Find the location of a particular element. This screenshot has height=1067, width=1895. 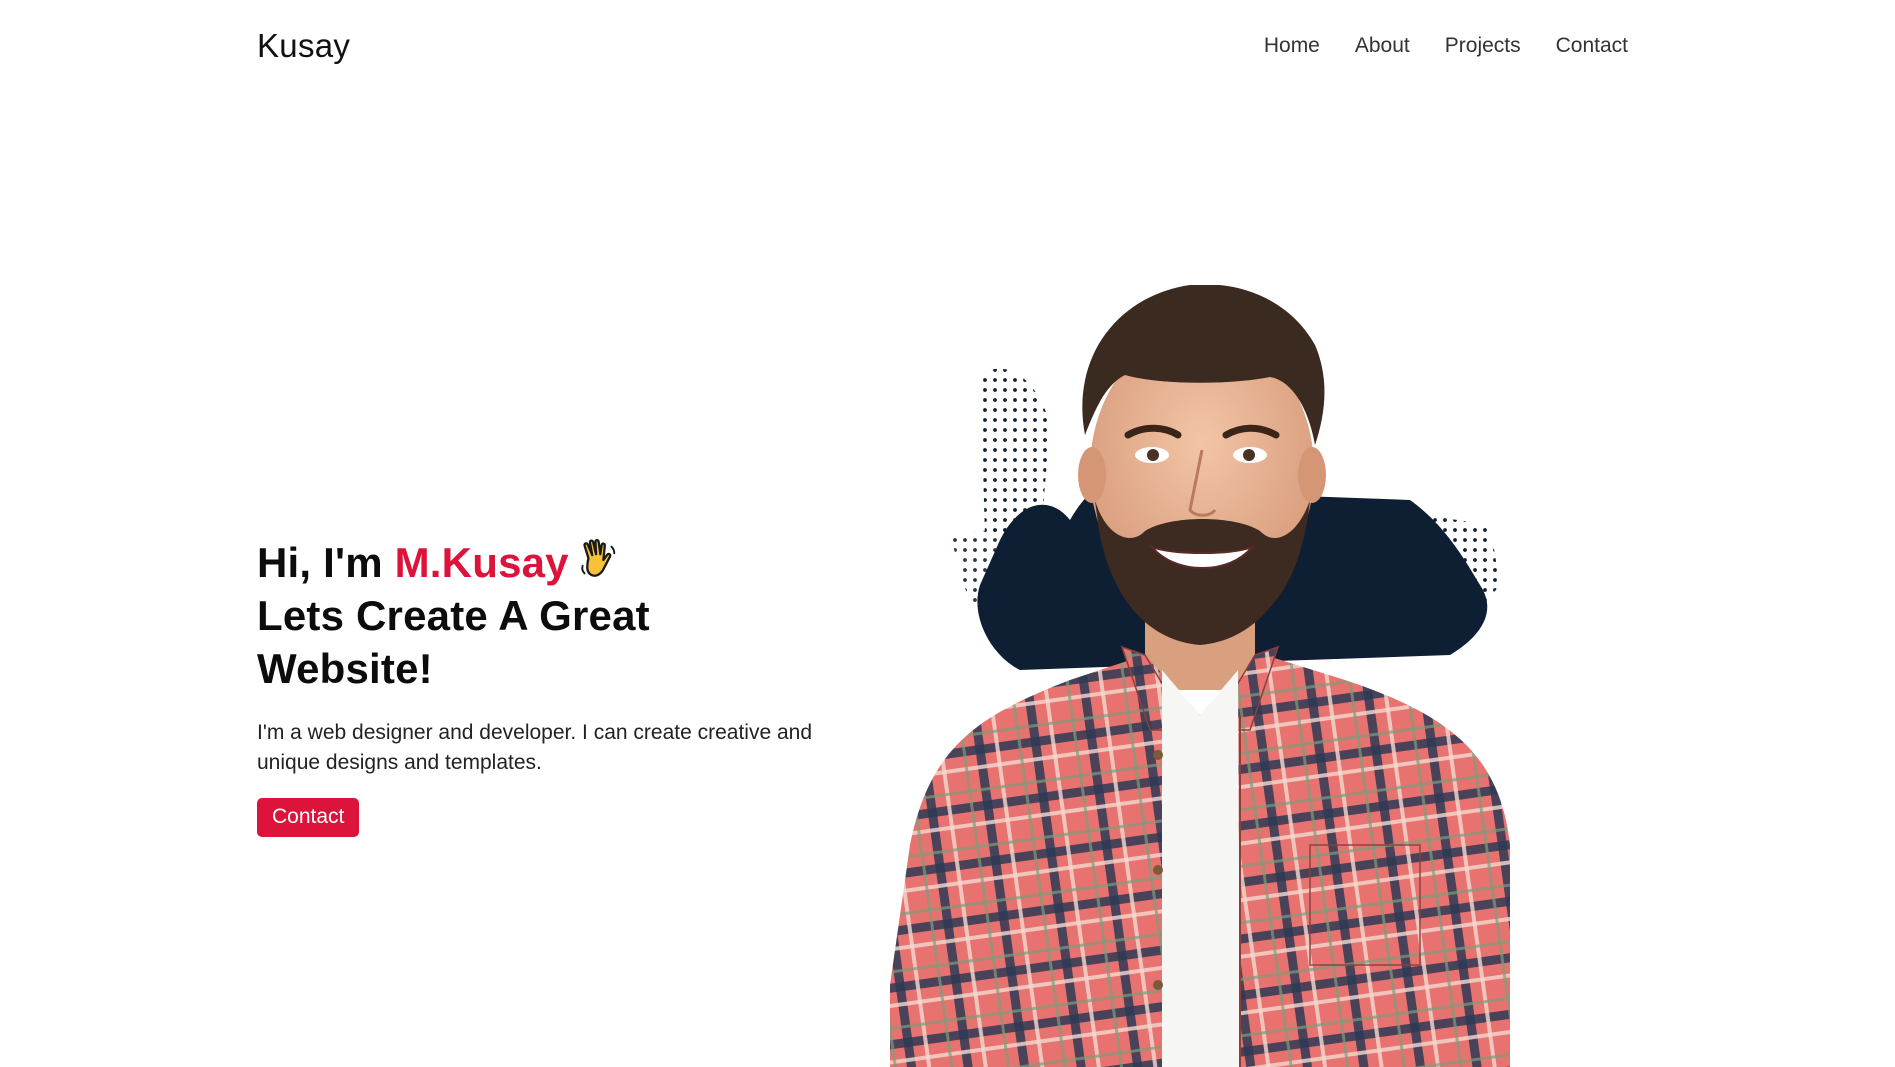

greeting-prefix: Hi, I'm is located at coordinates (320, 562).